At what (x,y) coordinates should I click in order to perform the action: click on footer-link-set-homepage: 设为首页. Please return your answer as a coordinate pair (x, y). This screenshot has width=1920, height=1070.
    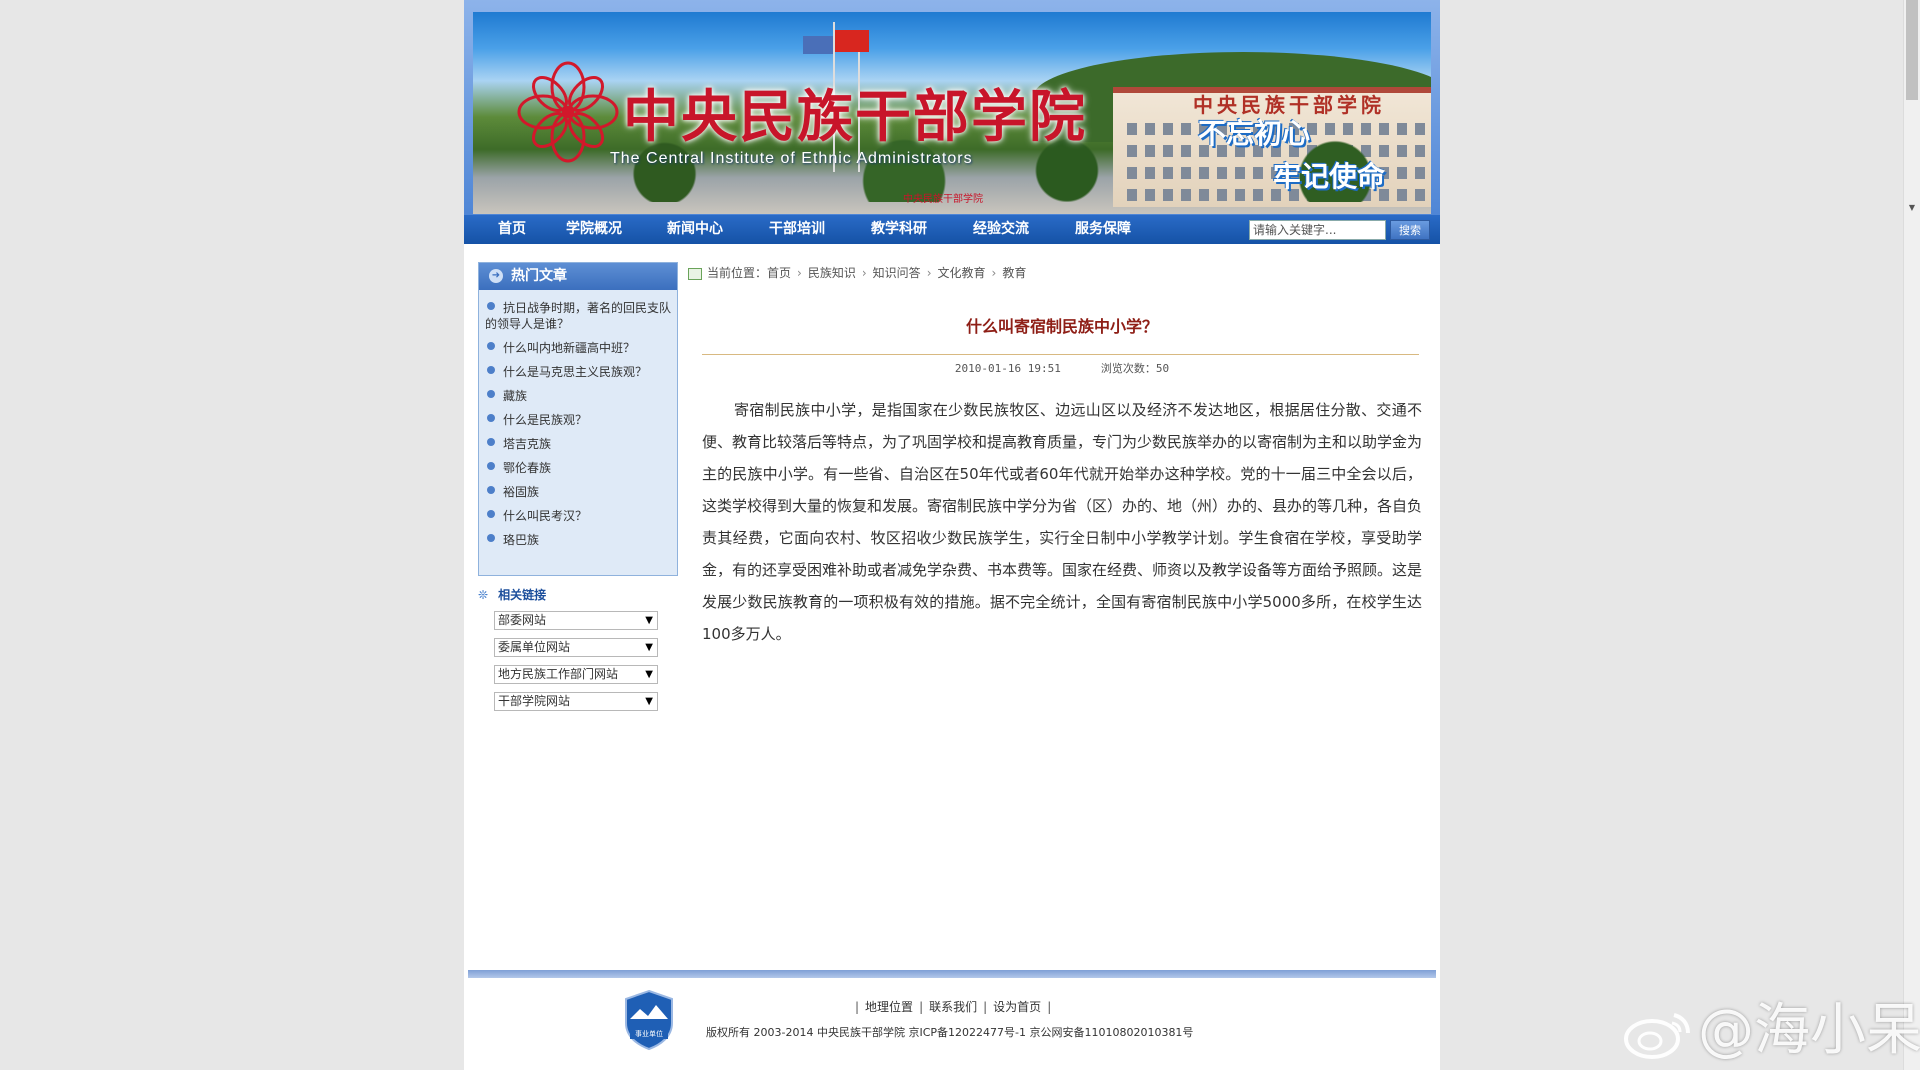
    Looking at the image, I should click on (1017, 1007).